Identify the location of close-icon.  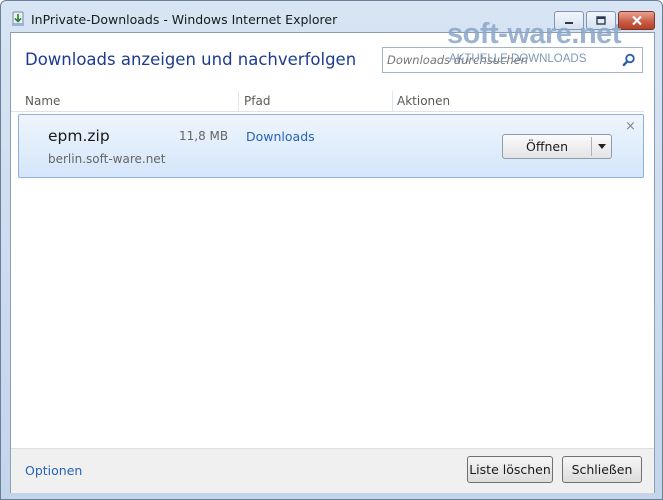
(636, 20).